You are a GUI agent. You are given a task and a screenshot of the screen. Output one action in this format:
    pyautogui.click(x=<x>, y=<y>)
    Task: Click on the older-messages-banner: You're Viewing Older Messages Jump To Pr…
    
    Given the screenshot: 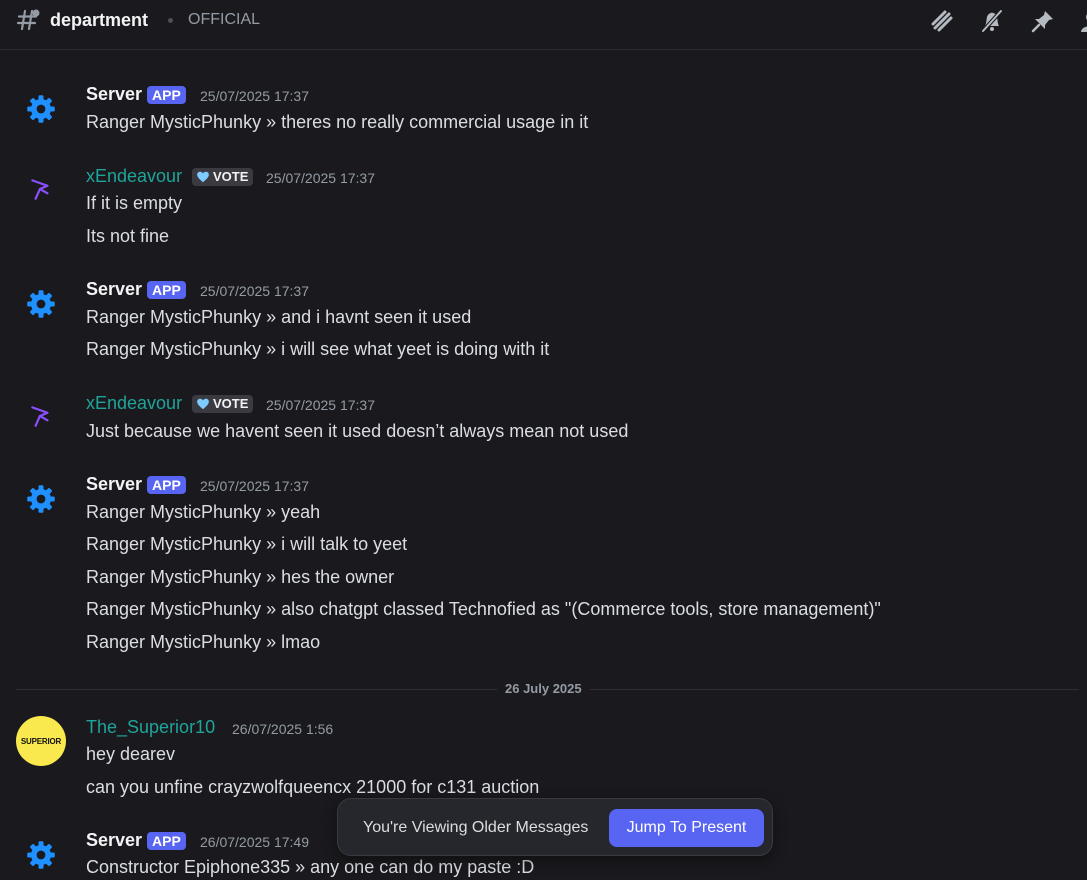 What is the action you would take?
    pyautogui.click(x=555, y=827)
    